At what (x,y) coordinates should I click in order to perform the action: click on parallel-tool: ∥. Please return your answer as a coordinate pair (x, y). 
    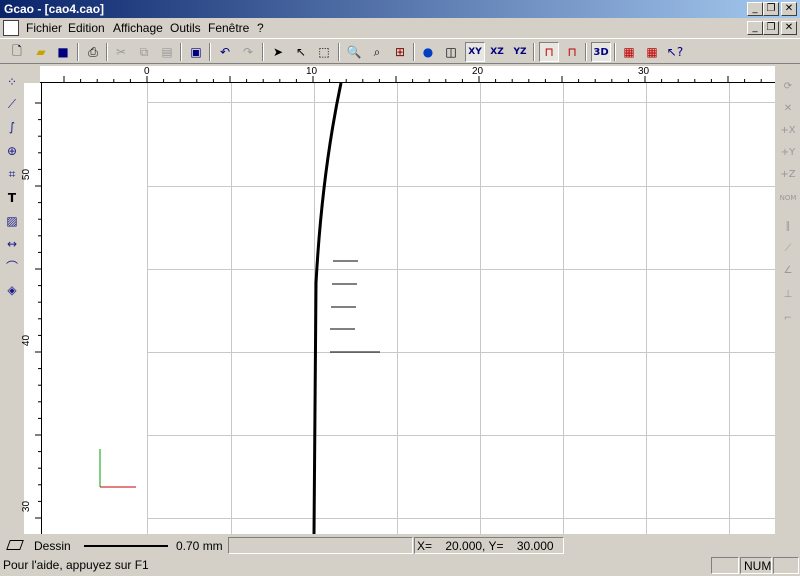
    Looking at the image, I should click on (788, 226).